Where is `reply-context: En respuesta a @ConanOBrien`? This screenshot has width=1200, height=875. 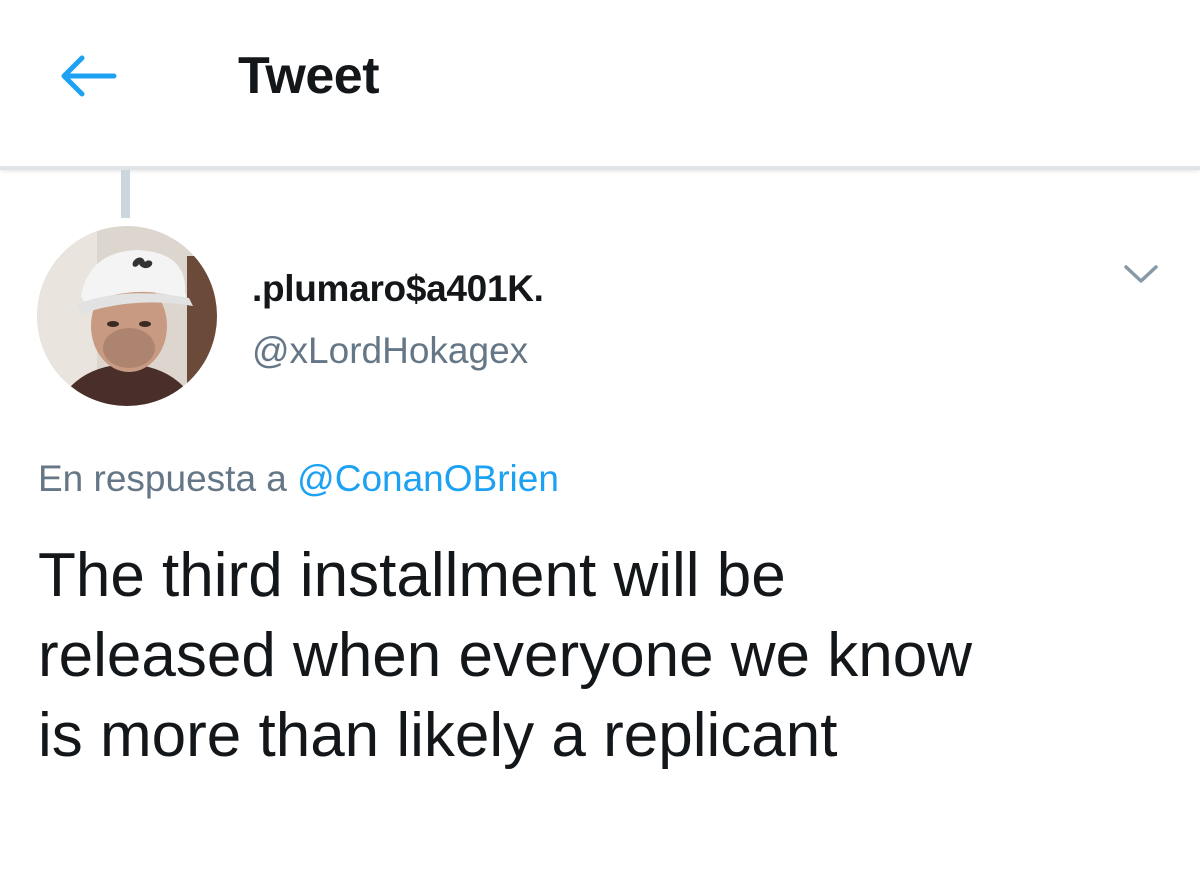
reply-context: En respuesta a @ConanOBrien is located at coordinates (298, 479).